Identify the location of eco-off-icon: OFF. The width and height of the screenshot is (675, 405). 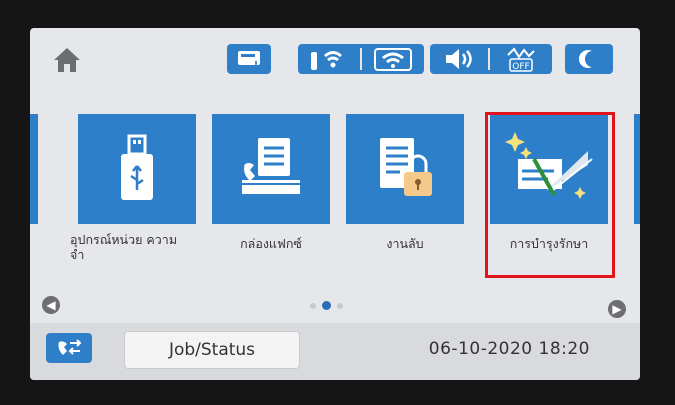
(521, 59).